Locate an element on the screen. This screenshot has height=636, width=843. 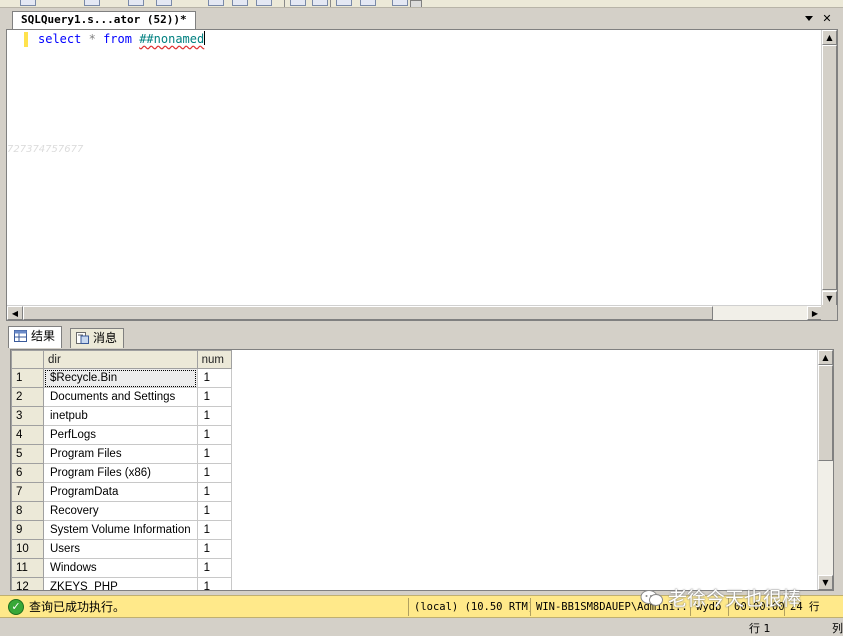
table-row: 6 Program Files (x86) 1 is located at coordinates (121, 473).